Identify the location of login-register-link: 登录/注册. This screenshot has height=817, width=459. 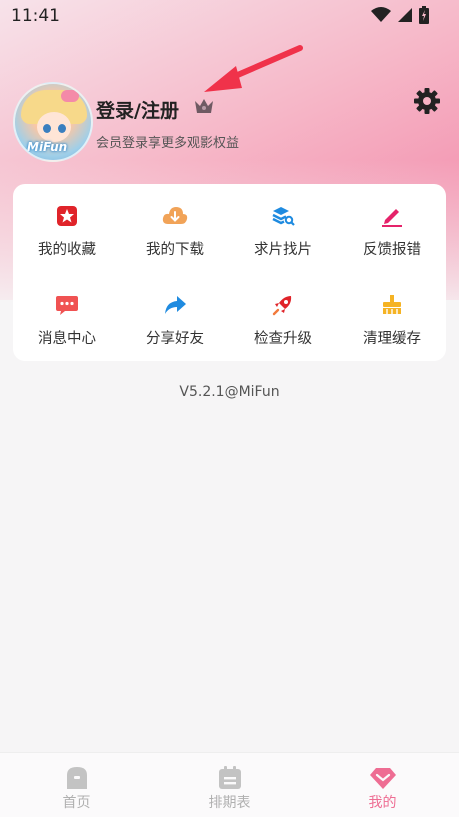
(137, 109).